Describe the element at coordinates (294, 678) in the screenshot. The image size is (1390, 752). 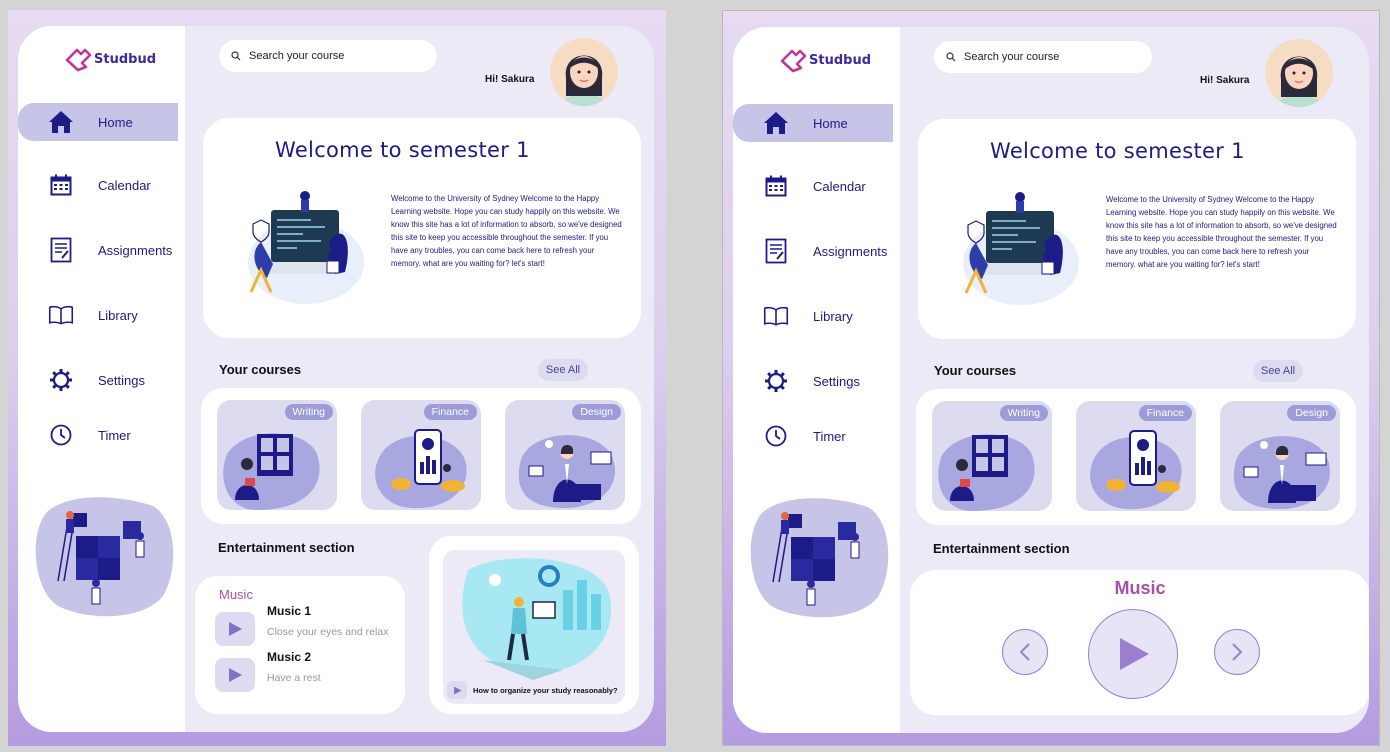
I see `track-subtitle: Have a rest` at that location.